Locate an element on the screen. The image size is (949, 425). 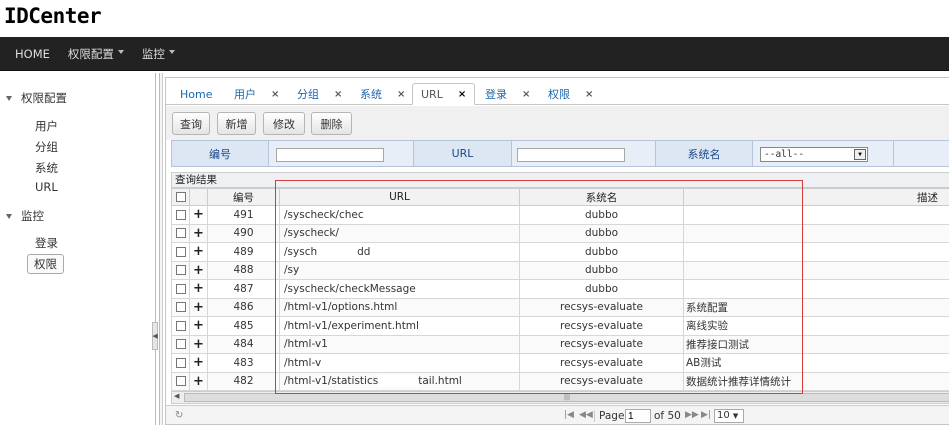
edit-button: 修改 is located at coordinates (284, 123).